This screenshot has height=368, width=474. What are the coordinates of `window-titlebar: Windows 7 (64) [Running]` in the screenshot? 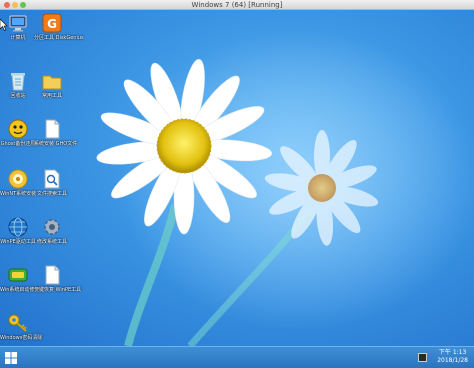 It's located at (237, 5).